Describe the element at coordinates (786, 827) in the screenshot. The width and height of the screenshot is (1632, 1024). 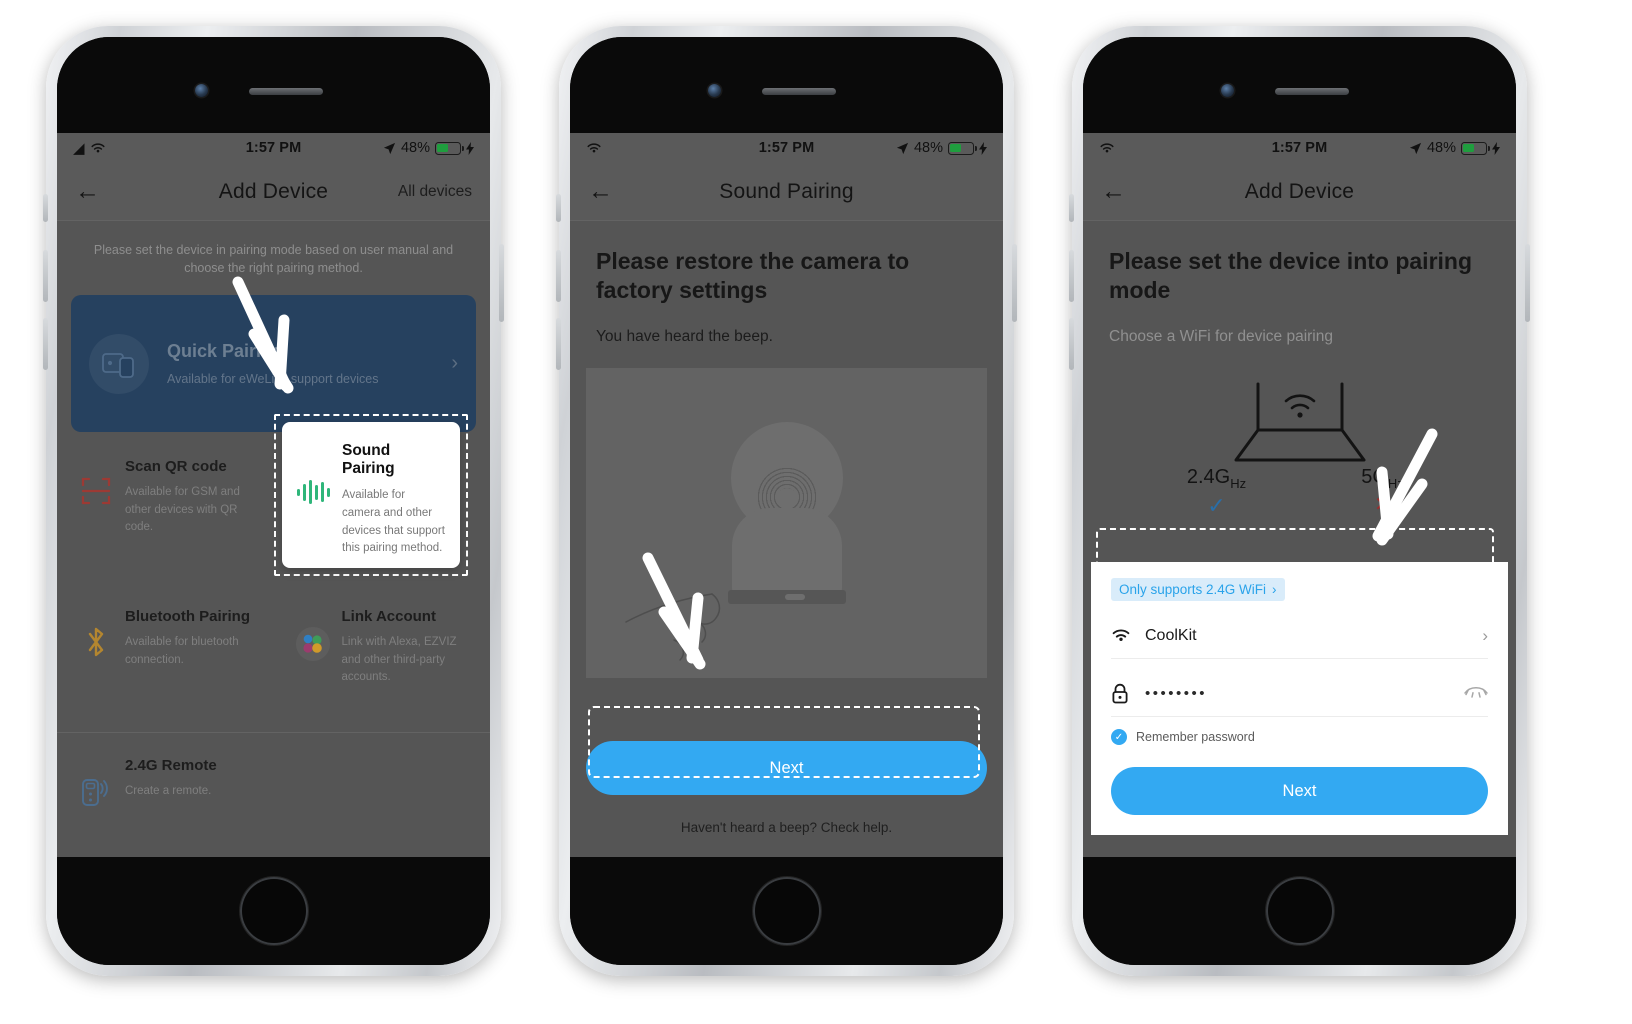
I see `check-help-link: Haven't heard a beep? Check help.` at that location.